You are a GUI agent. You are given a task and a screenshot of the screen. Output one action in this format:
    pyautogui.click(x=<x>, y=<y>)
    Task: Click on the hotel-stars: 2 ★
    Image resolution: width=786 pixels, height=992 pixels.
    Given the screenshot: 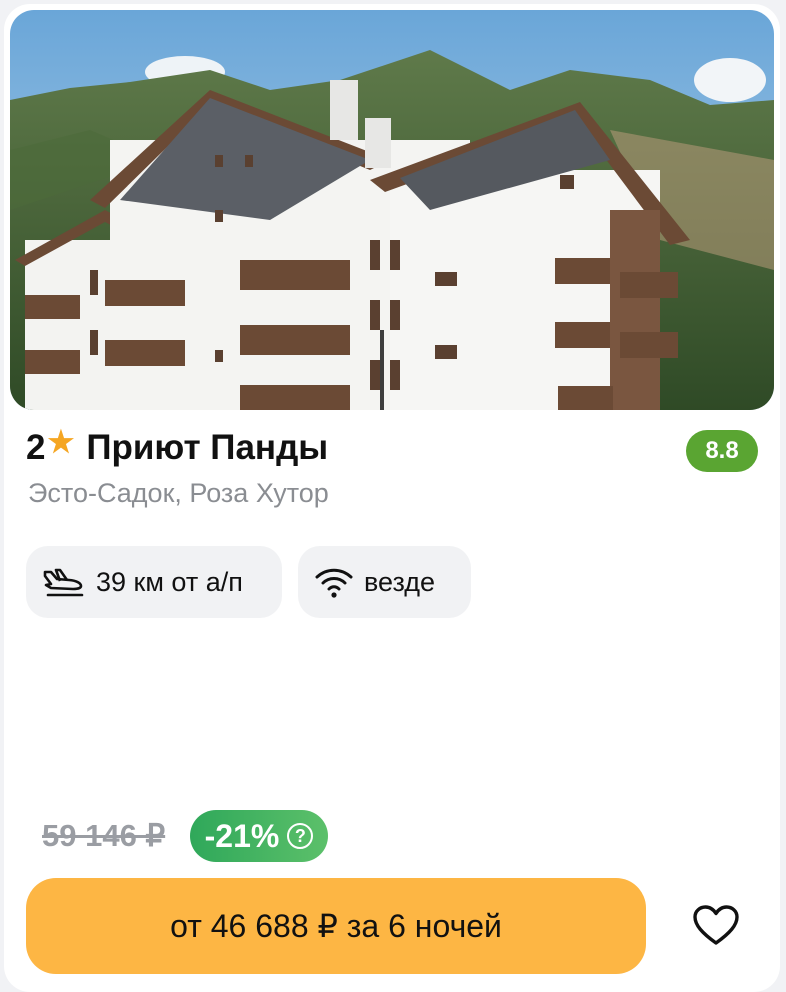 What is the action you would take?
    pyautogui.click(x=50, y=446)
    